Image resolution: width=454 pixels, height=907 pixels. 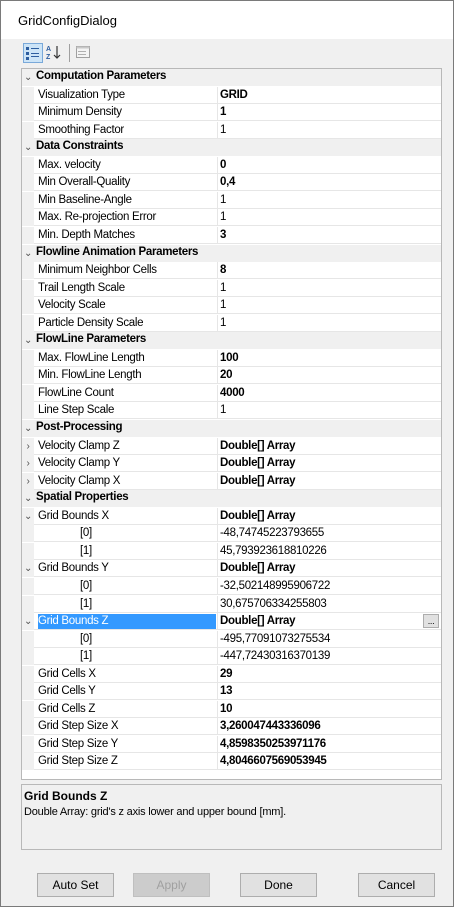 What do you see at coordinates (327, 393) in the screenshot?
I see `property-value: 4000` at bounding box center [327, 393].